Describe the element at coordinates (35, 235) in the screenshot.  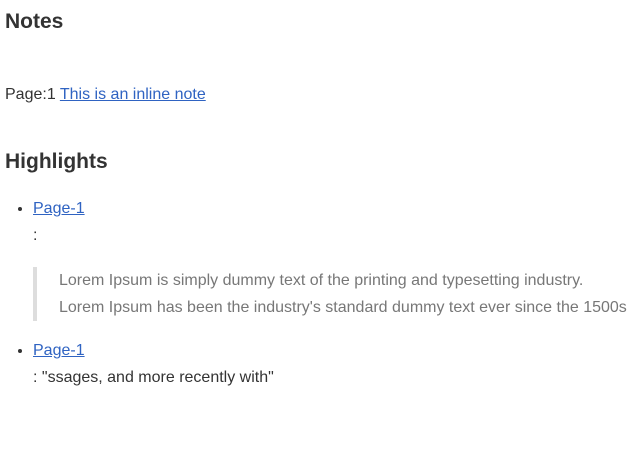
I see `highlight-suffix: :` at that location.